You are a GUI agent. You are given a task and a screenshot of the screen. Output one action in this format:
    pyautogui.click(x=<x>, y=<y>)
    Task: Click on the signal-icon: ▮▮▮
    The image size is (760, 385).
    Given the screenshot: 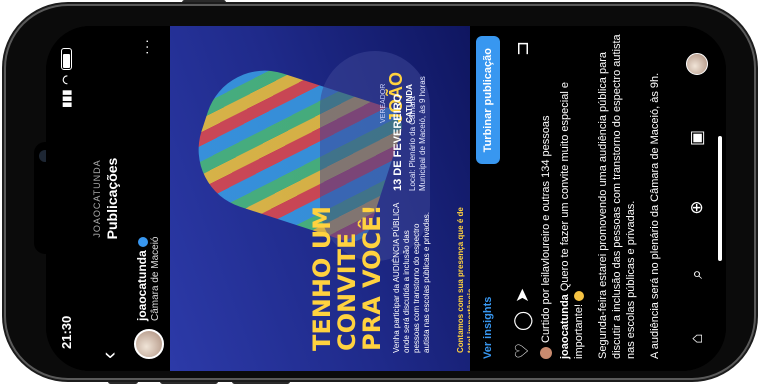 What is the action you would take?
    pyautogui.click(x=66, y=98)
    